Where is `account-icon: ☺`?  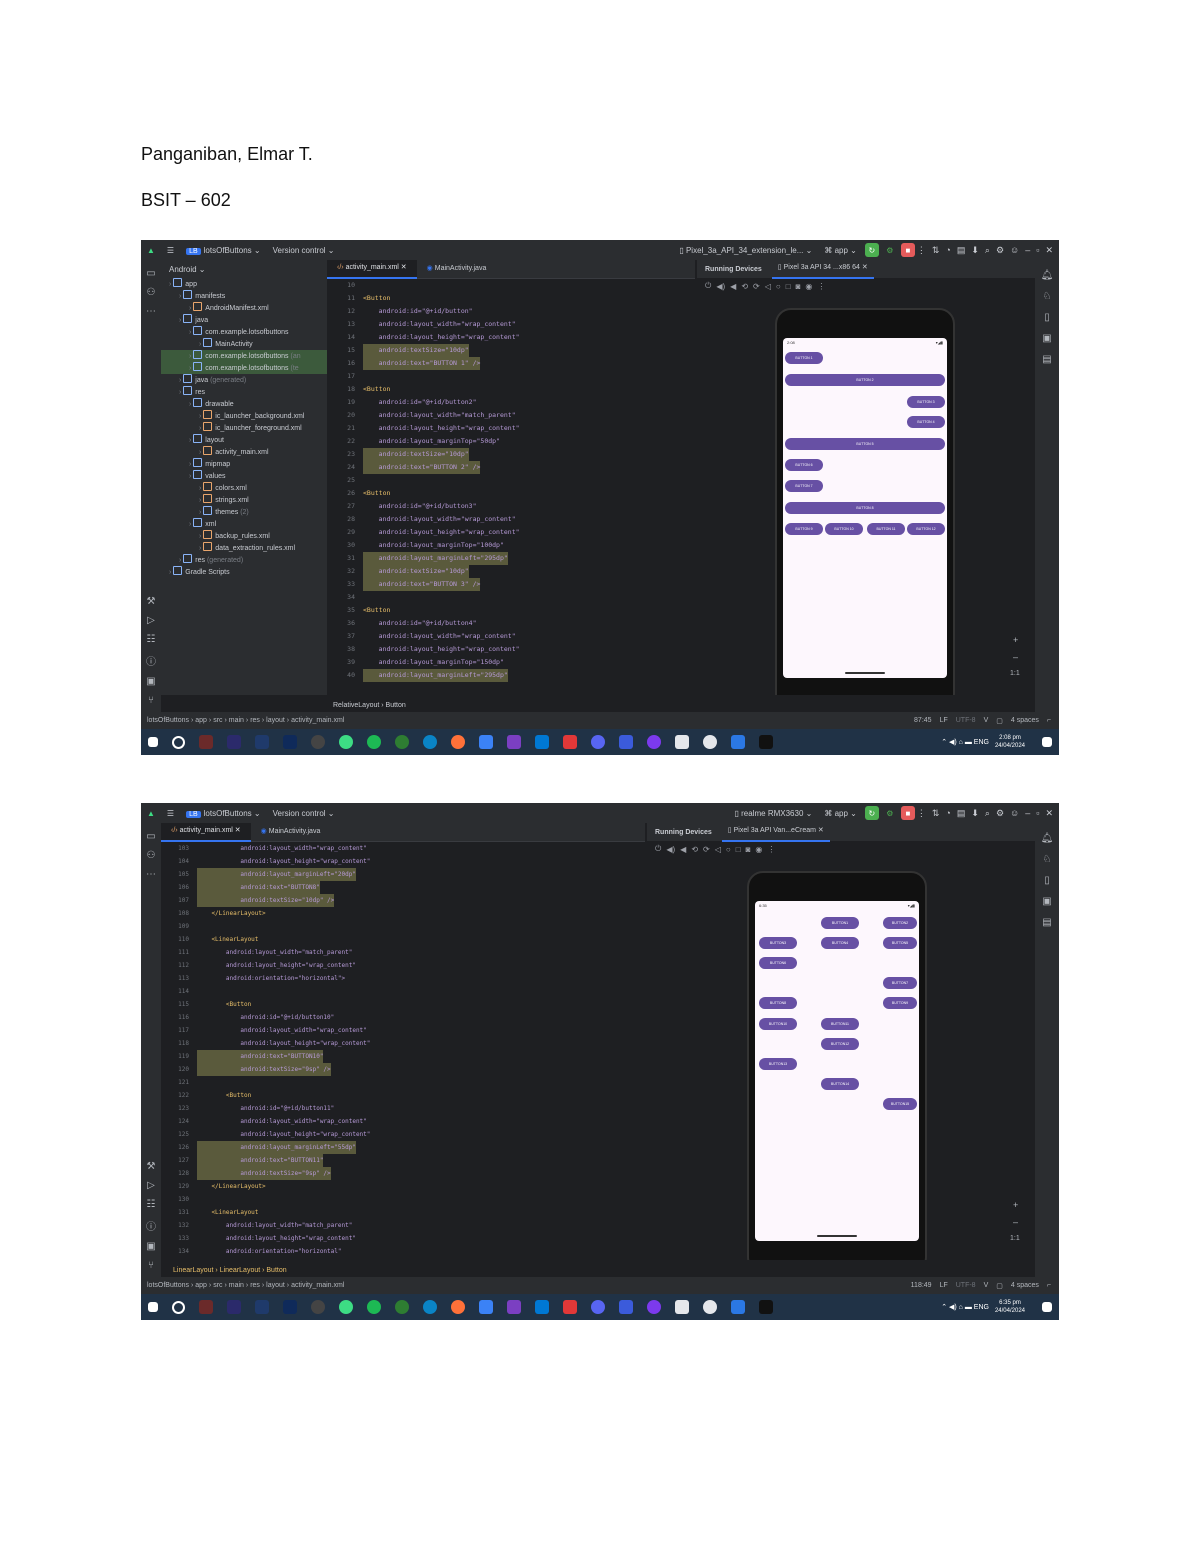 account-icon: ☺ is located at coordinates (1014, 813).